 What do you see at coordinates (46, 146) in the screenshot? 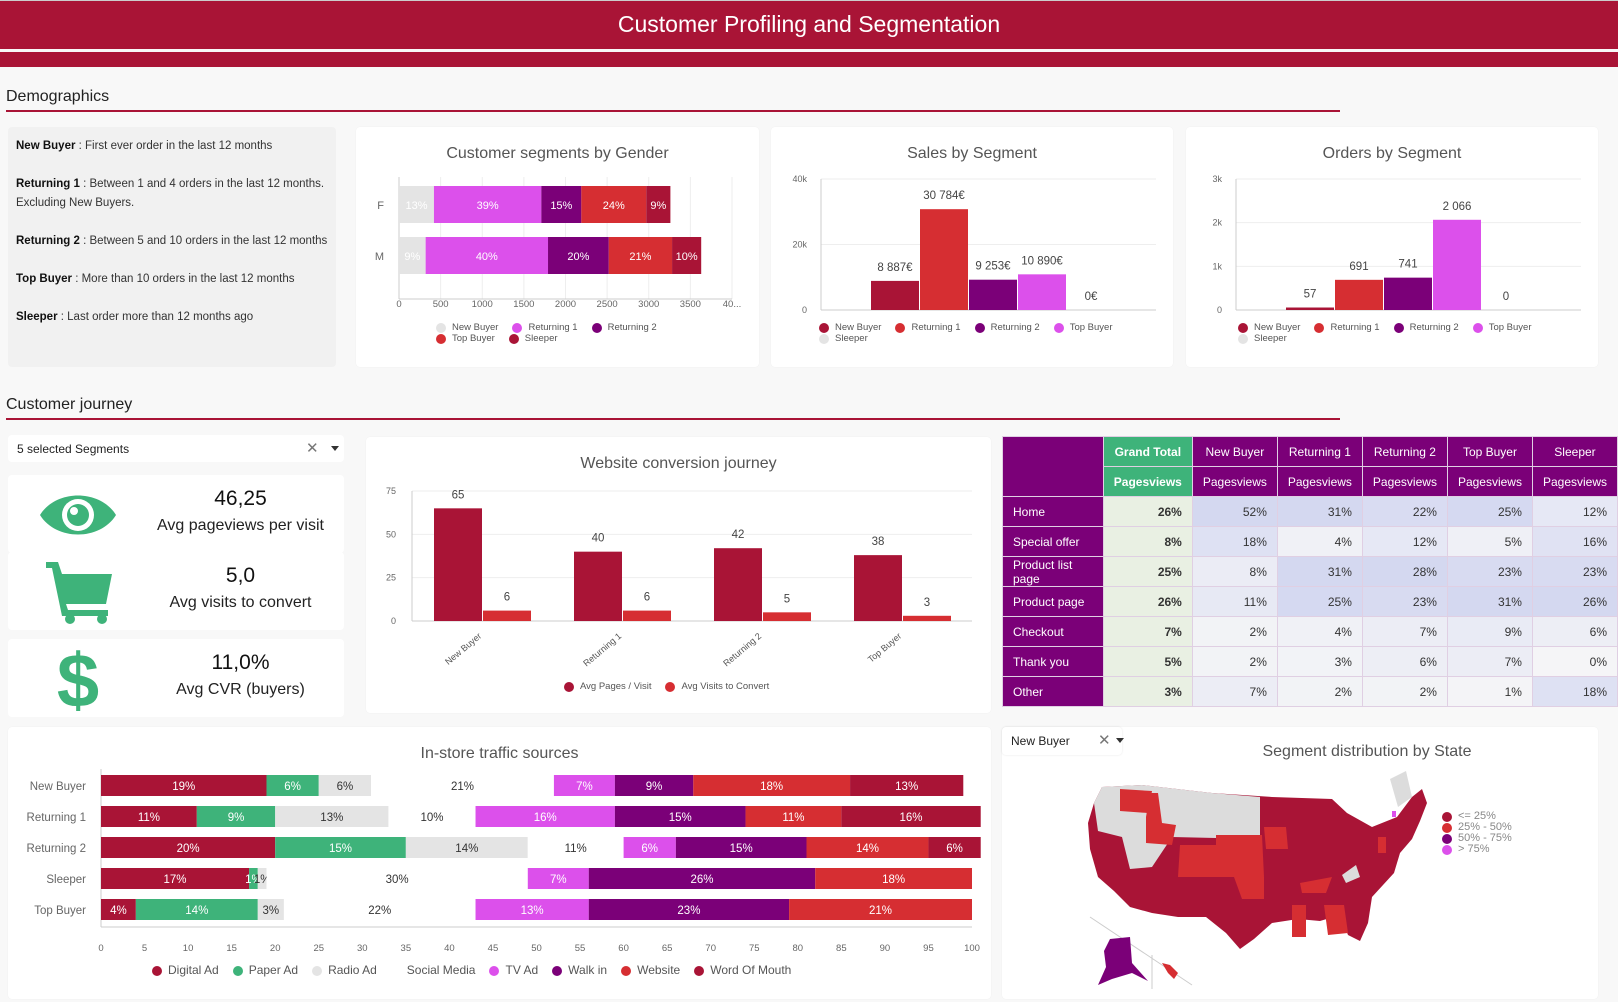
I see `definition-term: New Buyer` at bounding box center [46, 146].